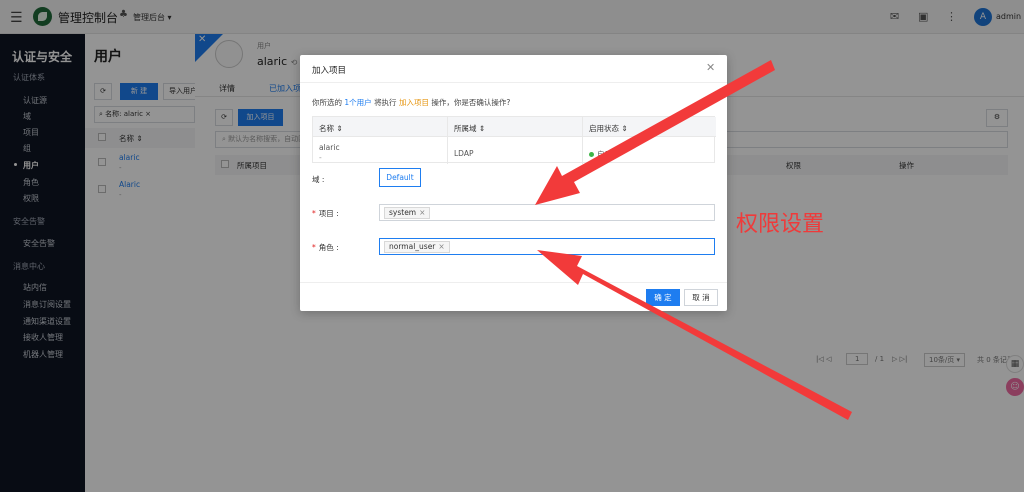 This screenshot has width=1024, height=492. I want to click on role-tag: normal_user ×, so click(417, 247).